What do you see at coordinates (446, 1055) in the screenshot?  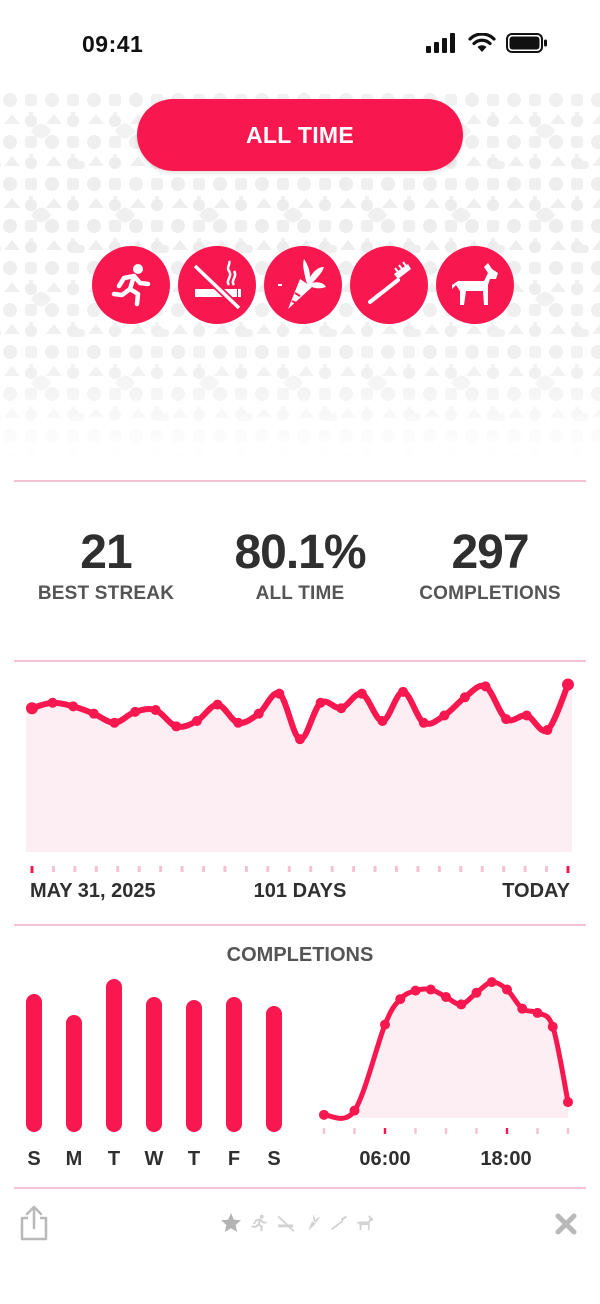 I see `hourly-completions-chart` at bounding box center [446, 1055].